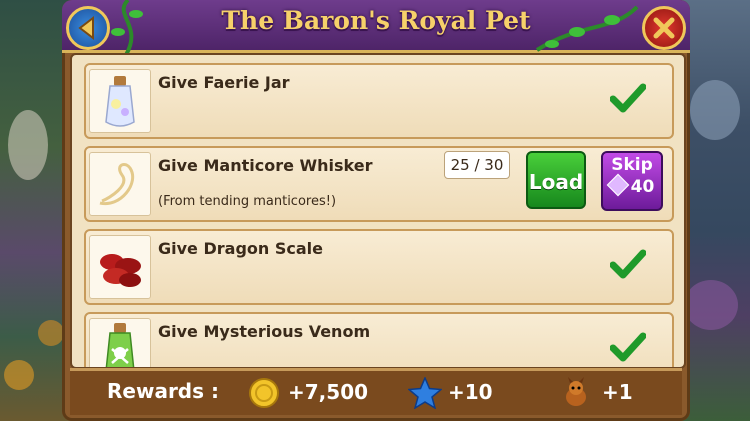 The width and height of the screenshot is (750, 421). Describe the element at coordinates (617, 185) in the screenshot. I see `gem-icon` at that location.